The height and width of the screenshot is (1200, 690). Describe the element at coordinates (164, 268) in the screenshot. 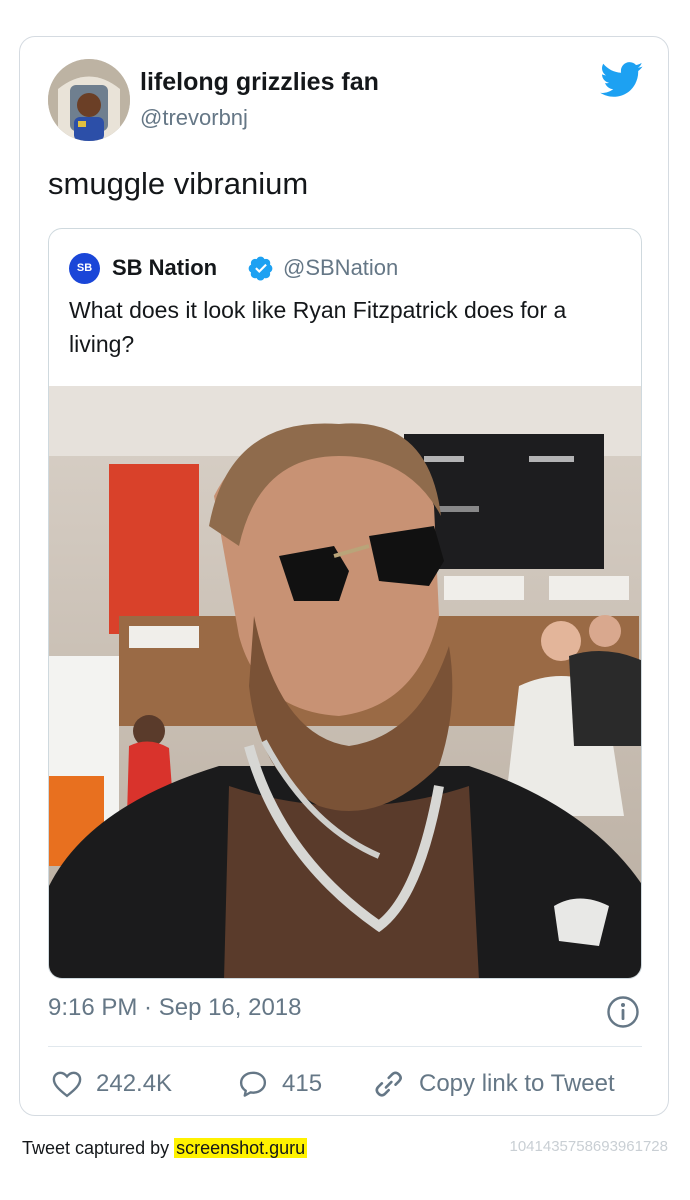

I see `quoted-author-name: SB Nation` at that location.